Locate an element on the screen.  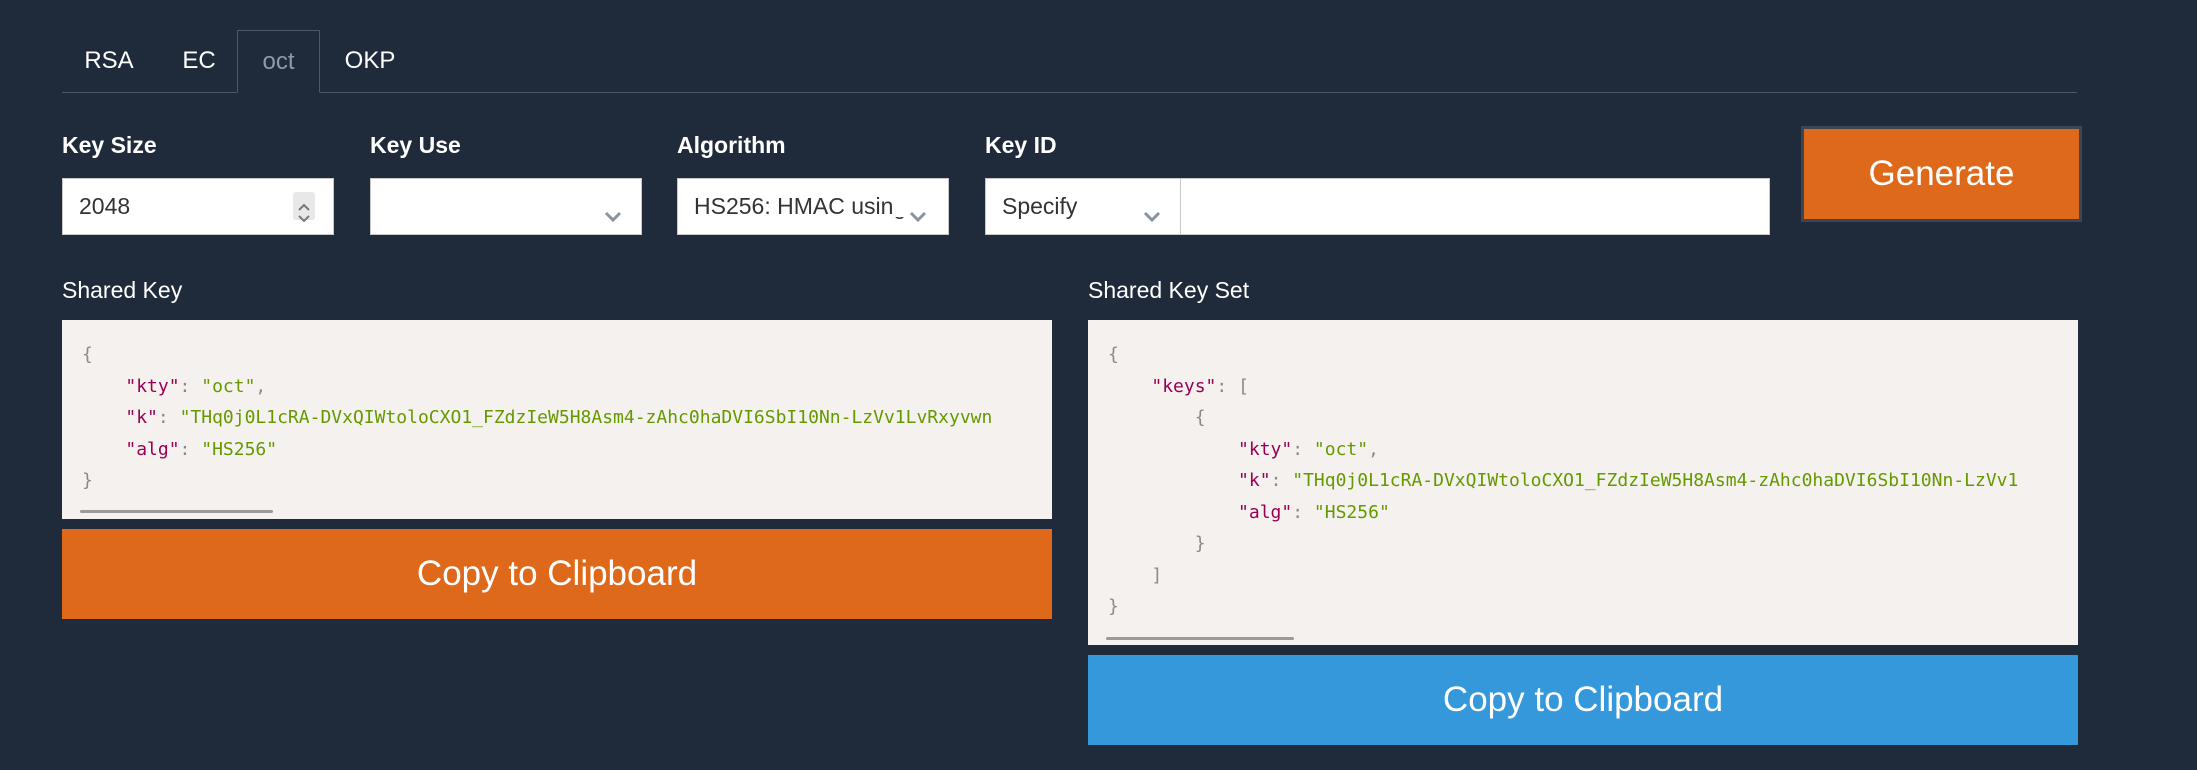
key-size-input: 2048 is located at coordinates (198, 206).